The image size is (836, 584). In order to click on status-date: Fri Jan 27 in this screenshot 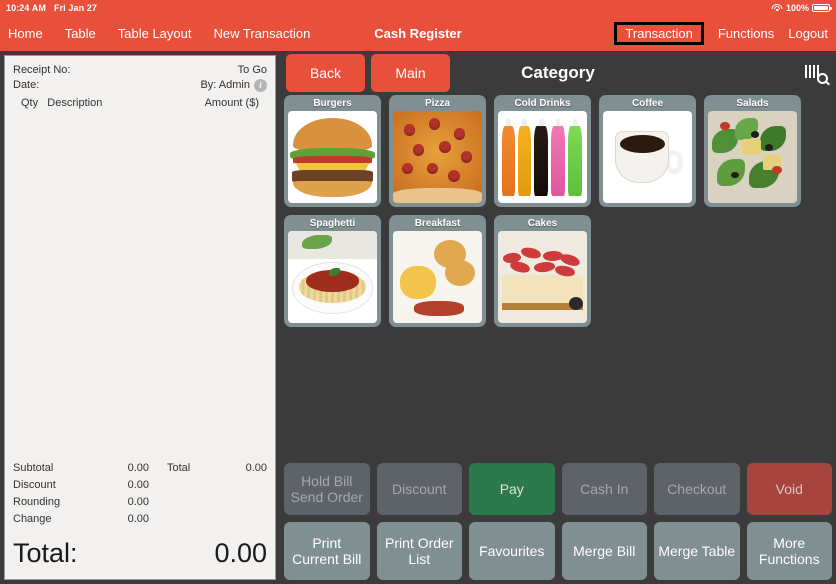, I will do `click(75, 8)`.